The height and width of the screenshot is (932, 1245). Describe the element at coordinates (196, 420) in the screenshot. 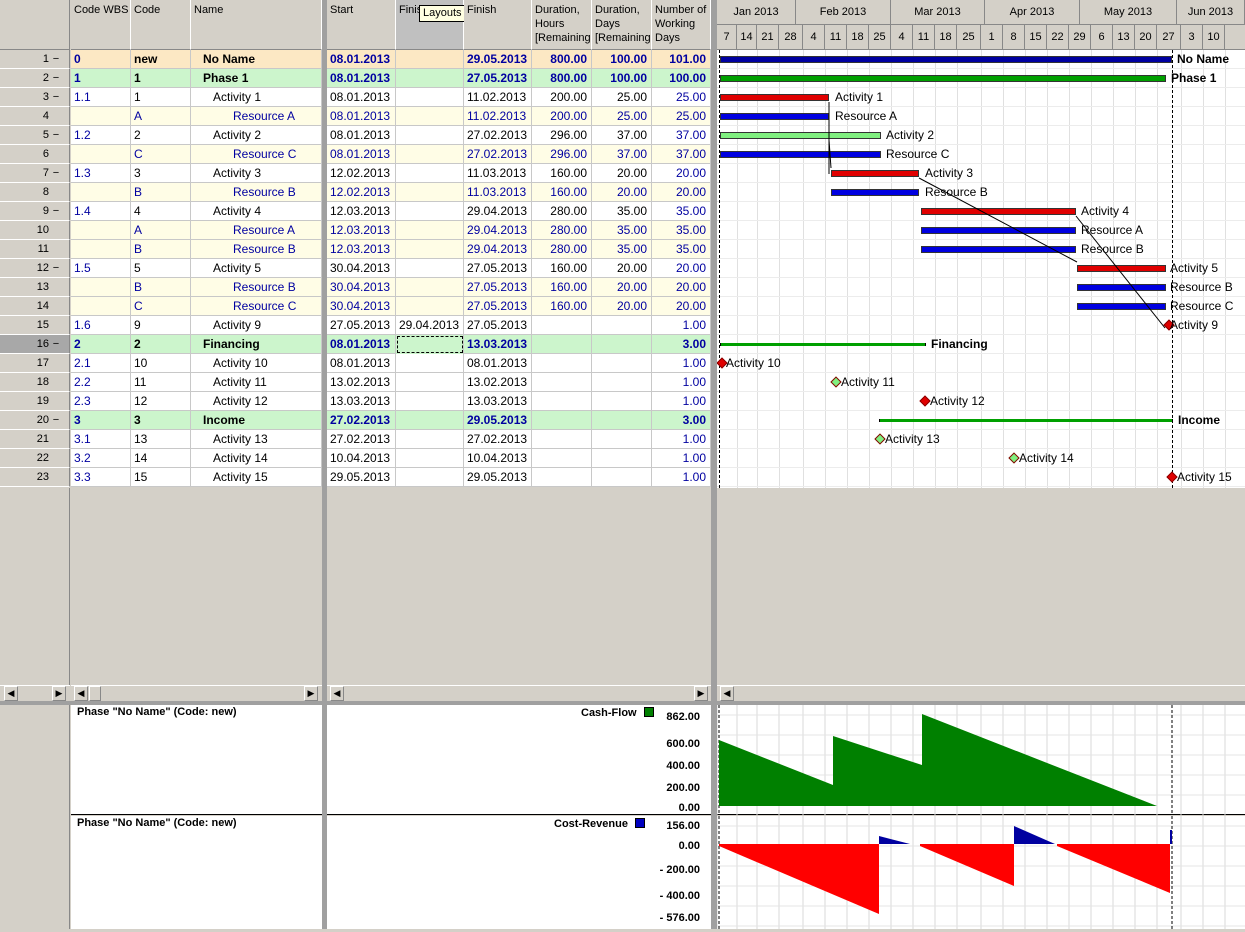

I see `table-row: 3 3 Income` at that location.